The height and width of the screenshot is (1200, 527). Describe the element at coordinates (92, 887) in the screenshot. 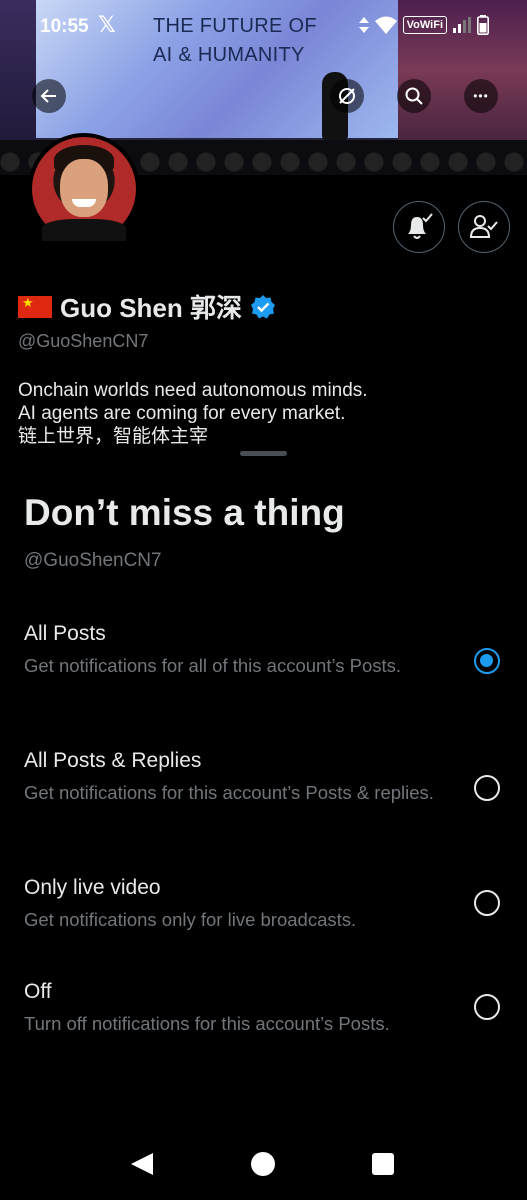

I see `option-title: Only live video` at that location.